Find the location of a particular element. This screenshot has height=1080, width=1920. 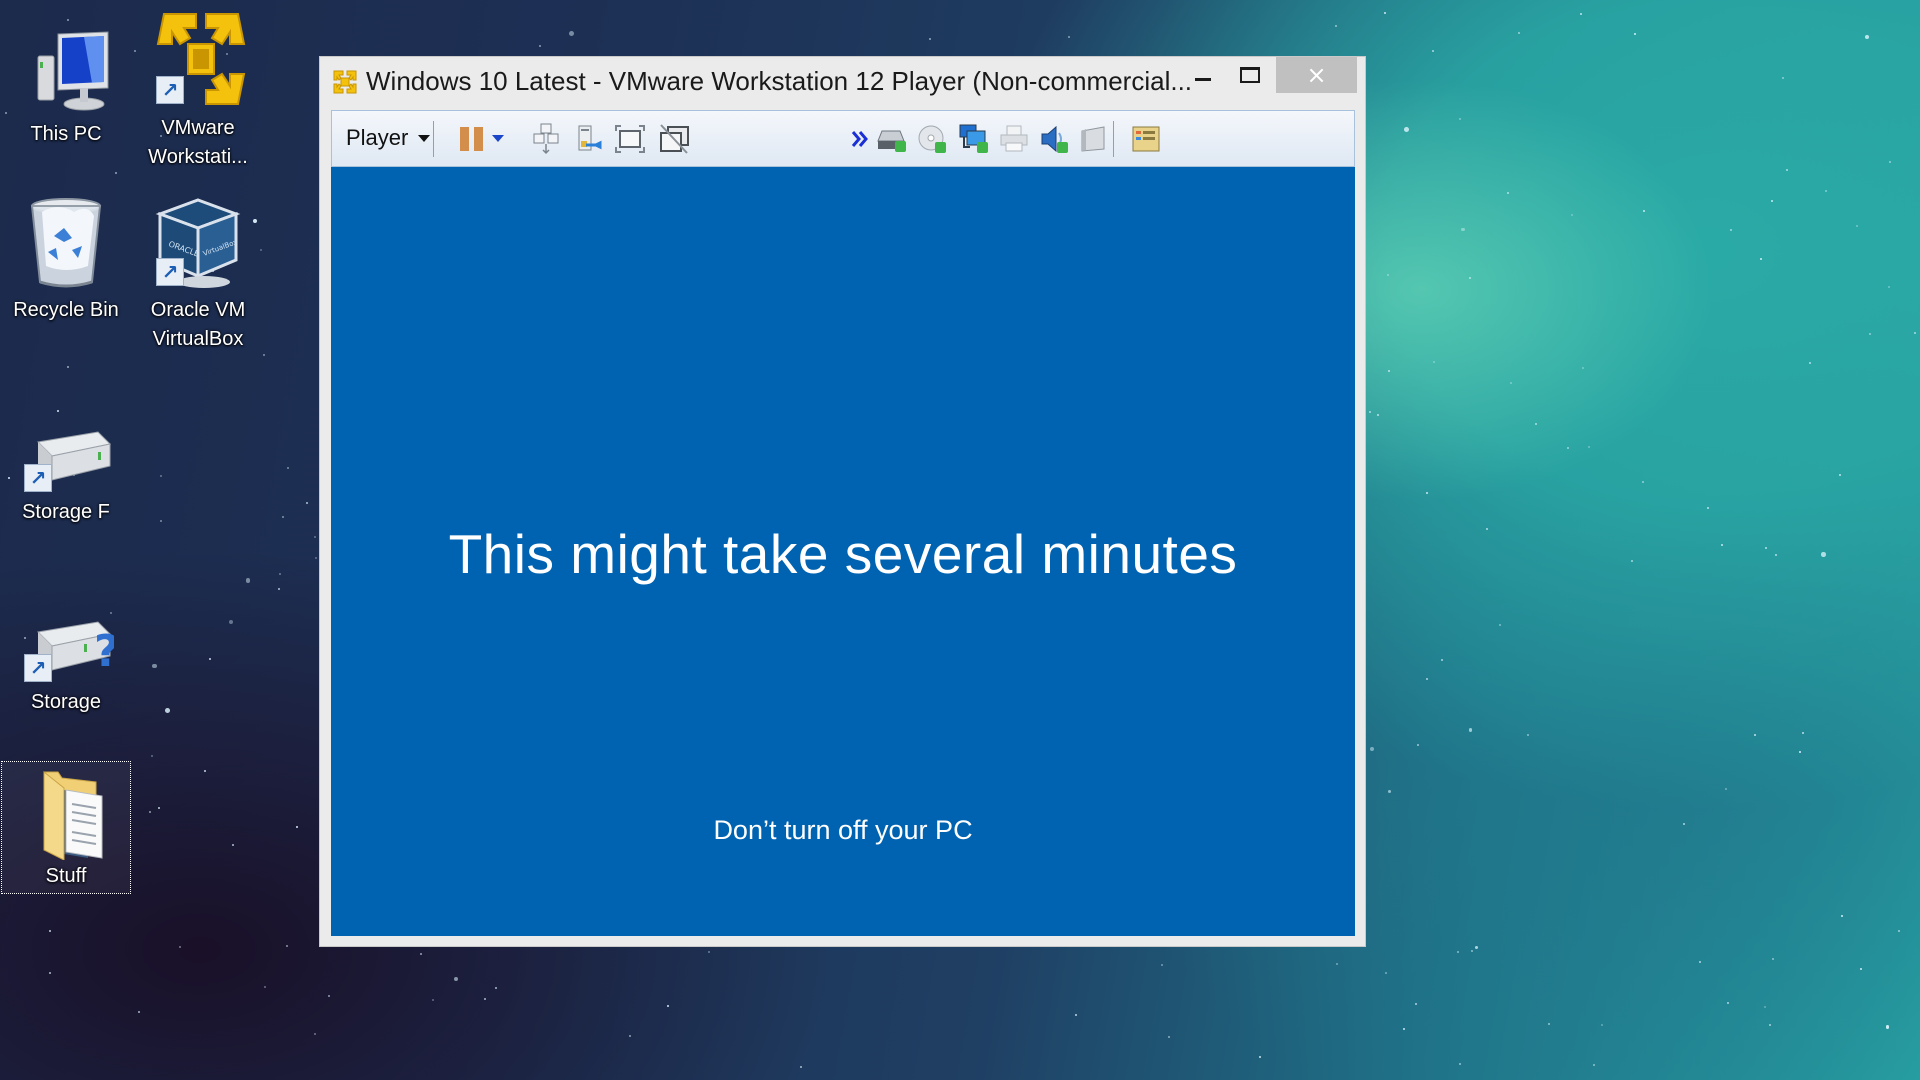

network-adapter-button is located at coordinates (974, 139).